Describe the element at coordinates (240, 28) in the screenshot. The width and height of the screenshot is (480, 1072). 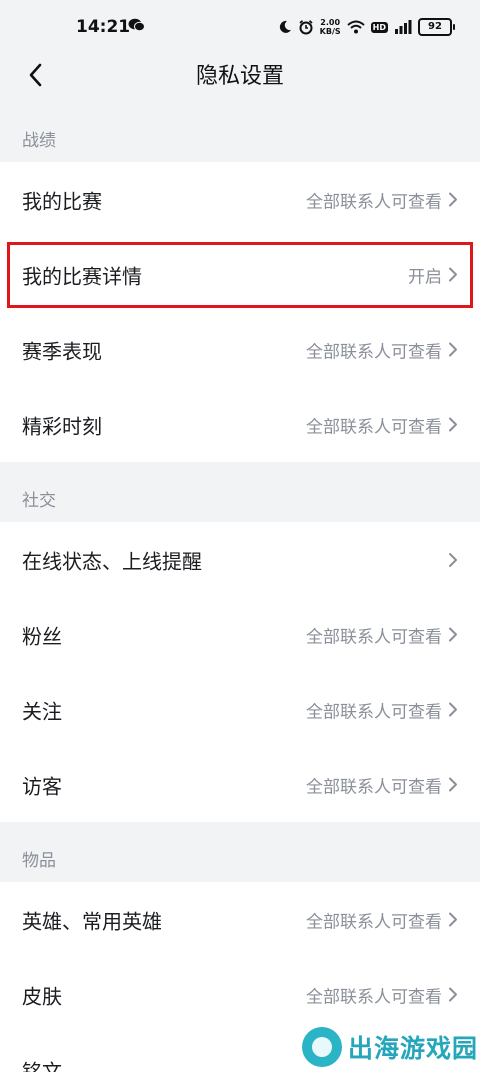
I see `status-bar: 14:21 2.00 KB/S HD 92` at that location.